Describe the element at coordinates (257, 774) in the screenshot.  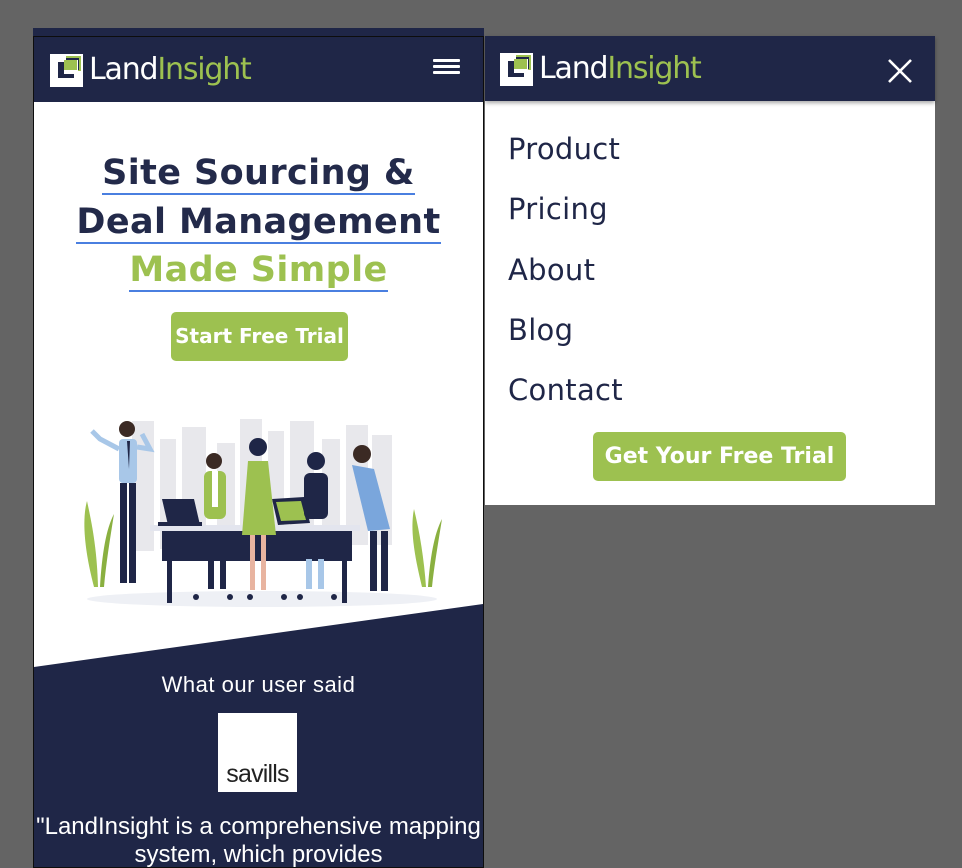
I see `savills-logo-text: savills` at that location.